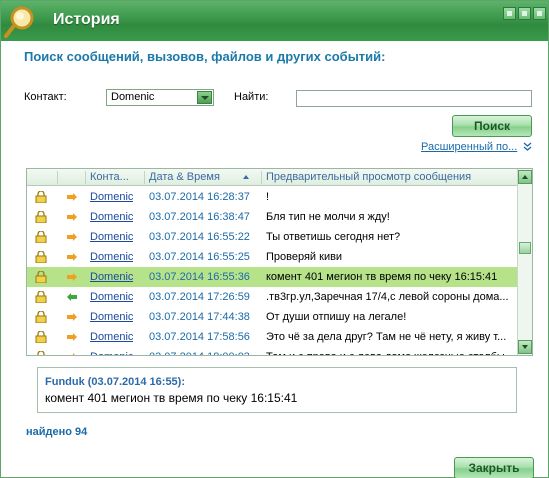 The image size is (549, 478). Describe the element at coordinates (246, 177) in the screenshot. I see `sort-ascending-icon` at that location.